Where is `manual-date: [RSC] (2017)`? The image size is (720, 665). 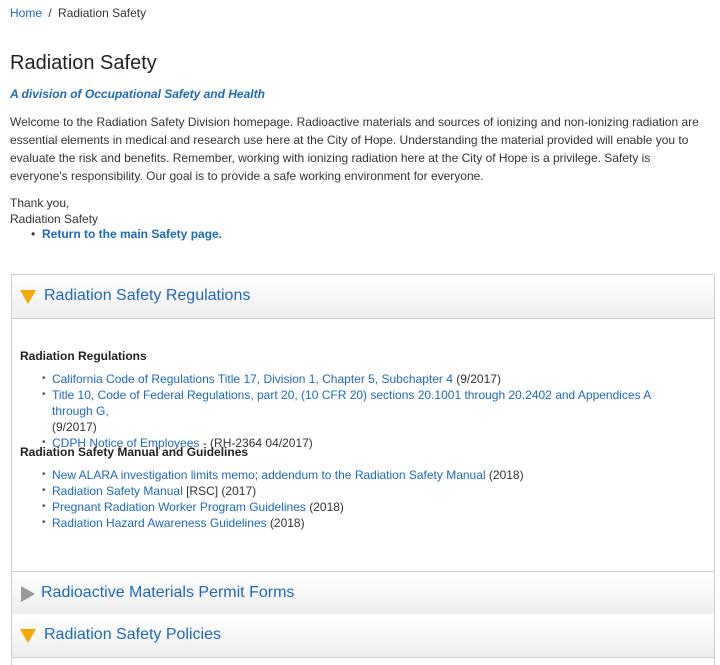 manual-date: [RSC] (2017) is located at coordinates (219, 491).